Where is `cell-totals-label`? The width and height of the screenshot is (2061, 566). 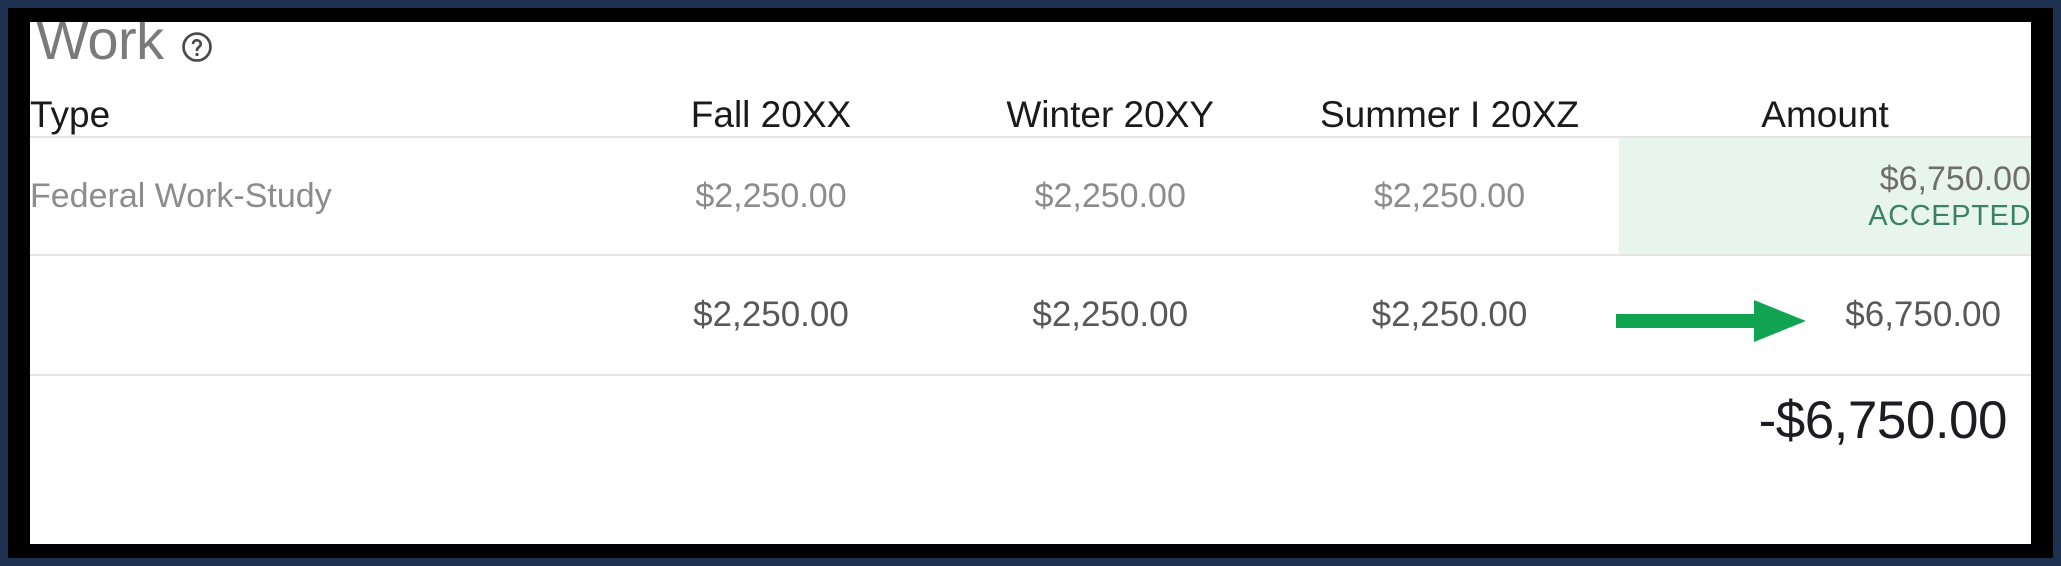 cell-totals-label is located at coordinates (316, 315).